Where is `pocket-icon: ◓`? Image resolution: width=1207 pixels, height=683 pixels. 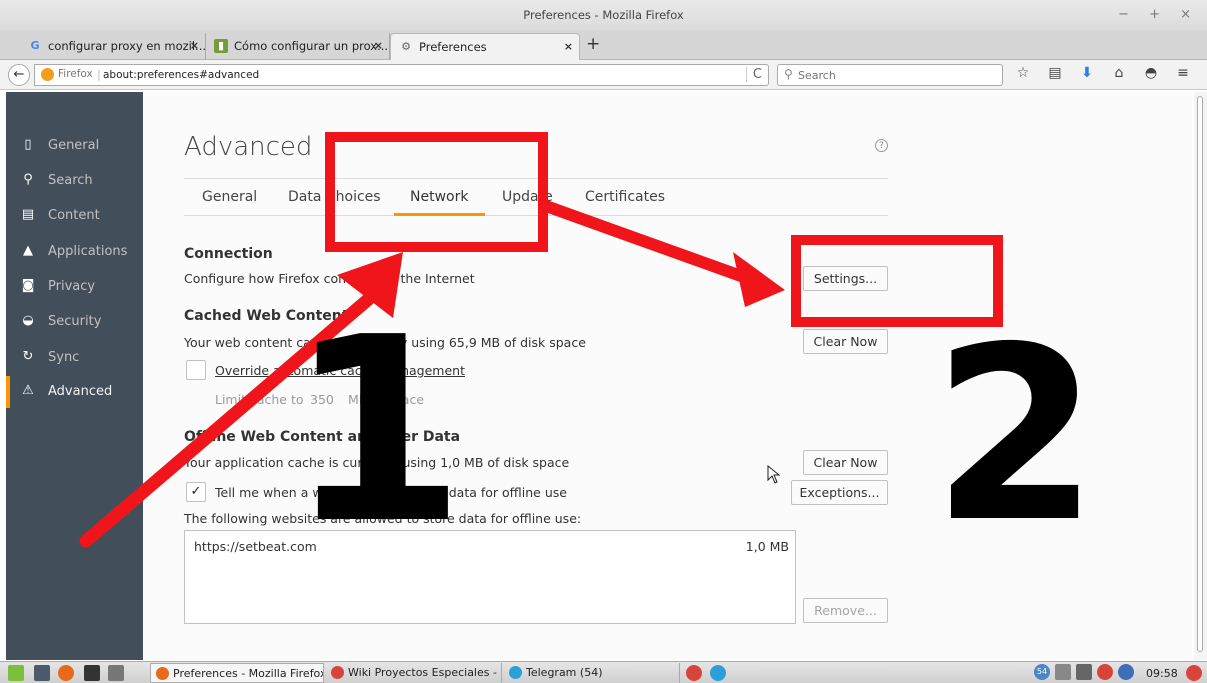
pocket-icon: ◓ is located at coordinates (1151, 73).